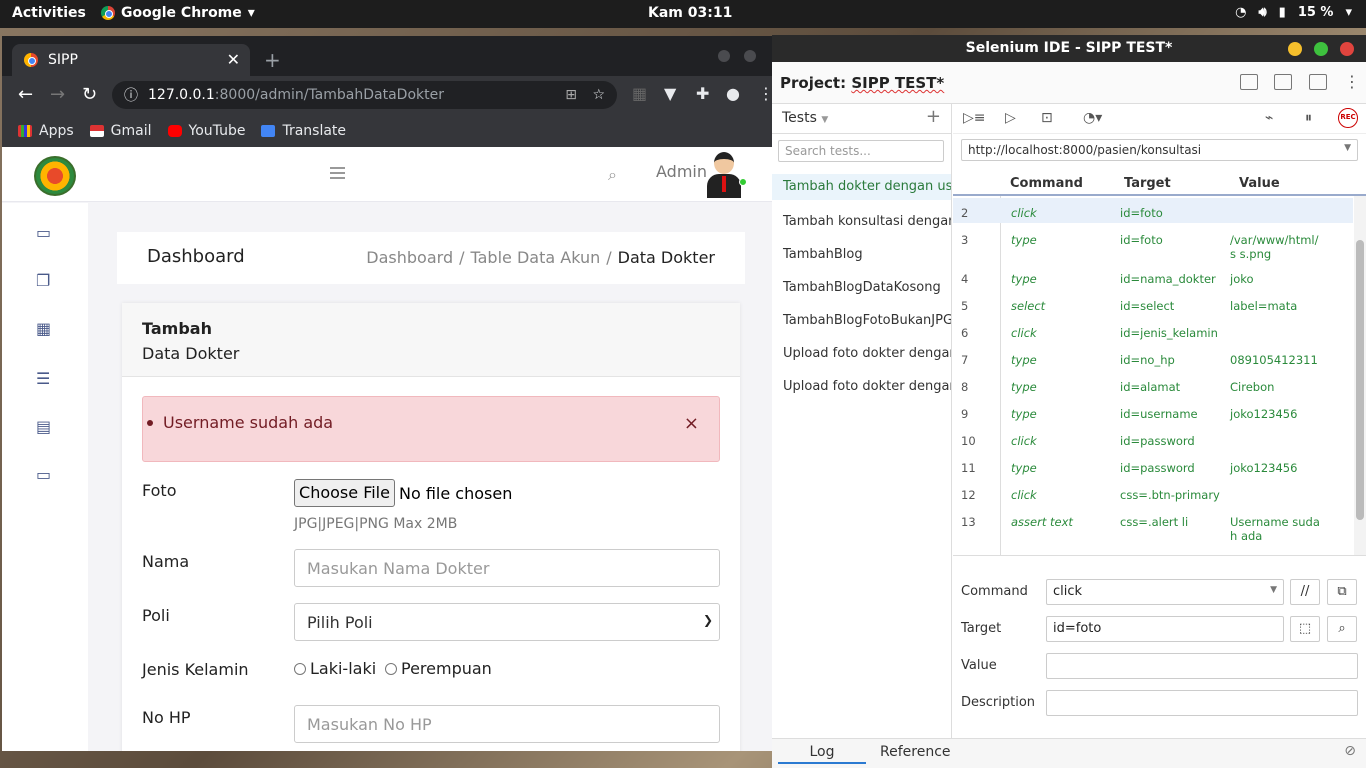  Describe the element at coordinates (344, 493) in the screenshot. I see `choose-file-button: Choose File` at that location.